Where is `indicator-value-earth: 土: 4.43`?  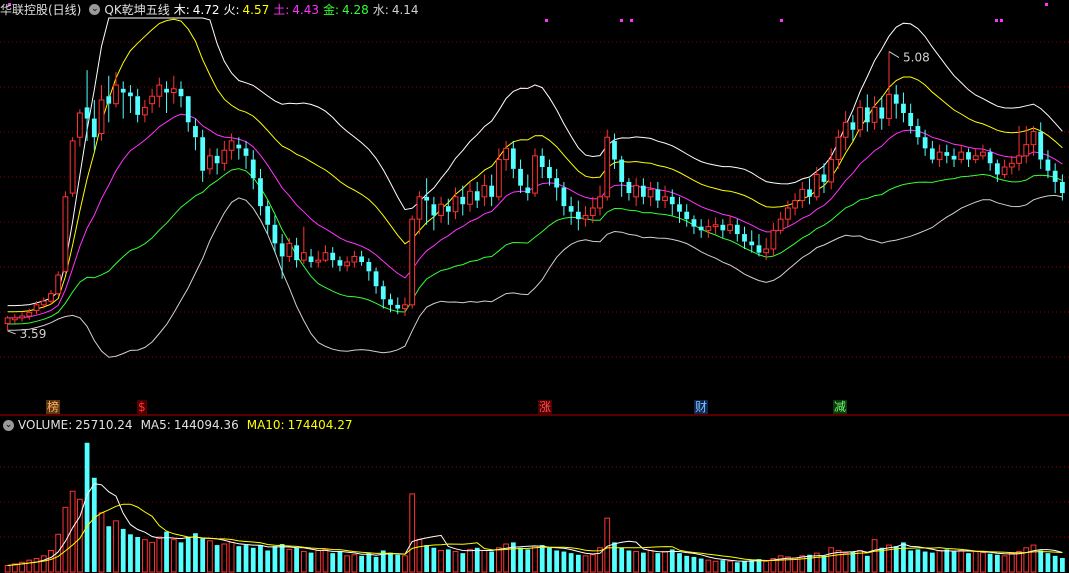
indicator-value-earth: 土: 4.43 is located at coordinates (296, 9).